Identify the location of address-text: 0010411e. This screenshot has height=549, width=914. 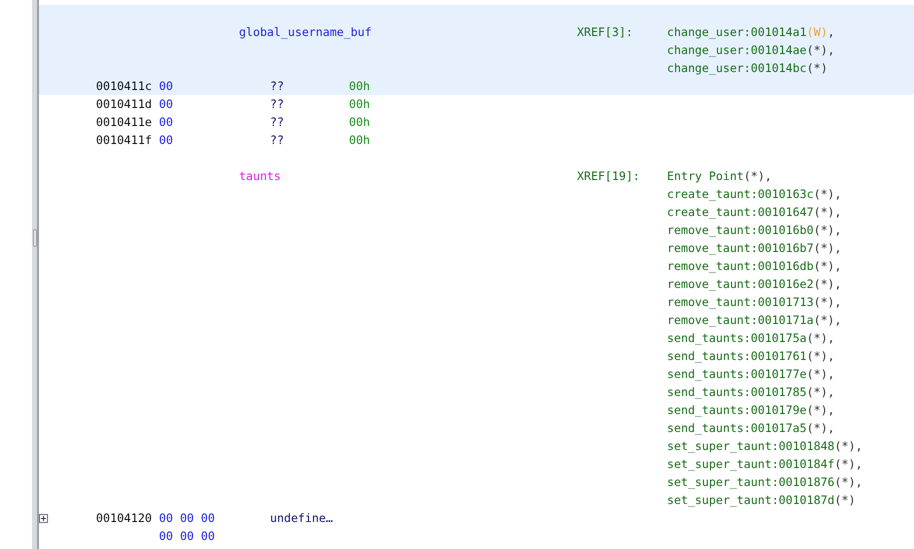
(127, 122).